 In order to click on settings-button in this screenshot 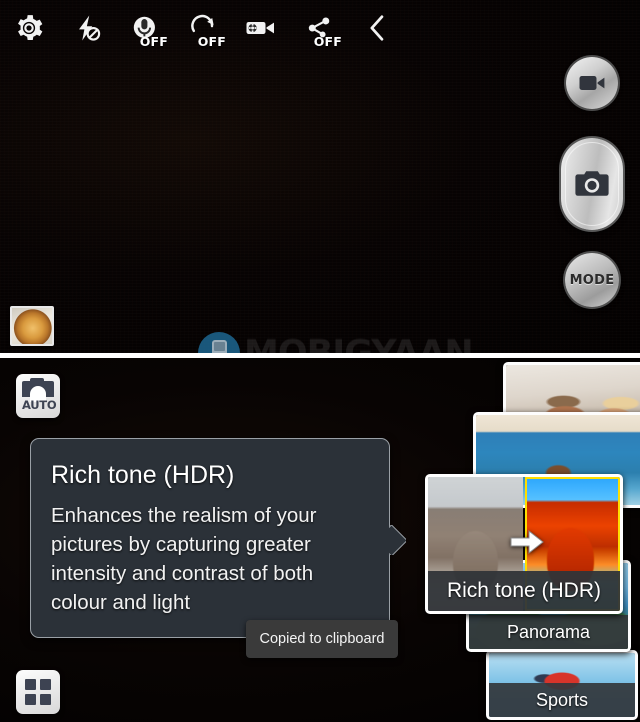, I will do `click(29, 28)`.